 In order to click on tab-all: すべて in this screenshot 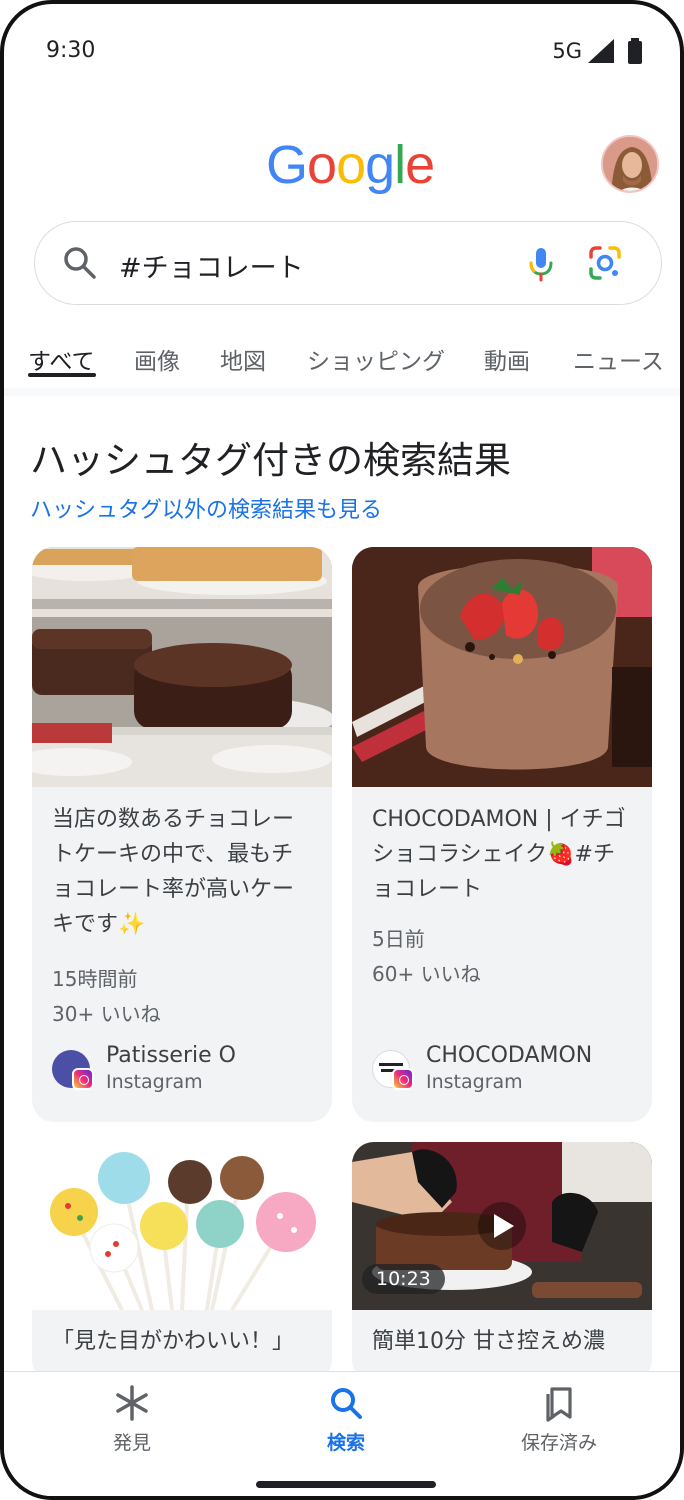, I will do `click(61, 359)`.